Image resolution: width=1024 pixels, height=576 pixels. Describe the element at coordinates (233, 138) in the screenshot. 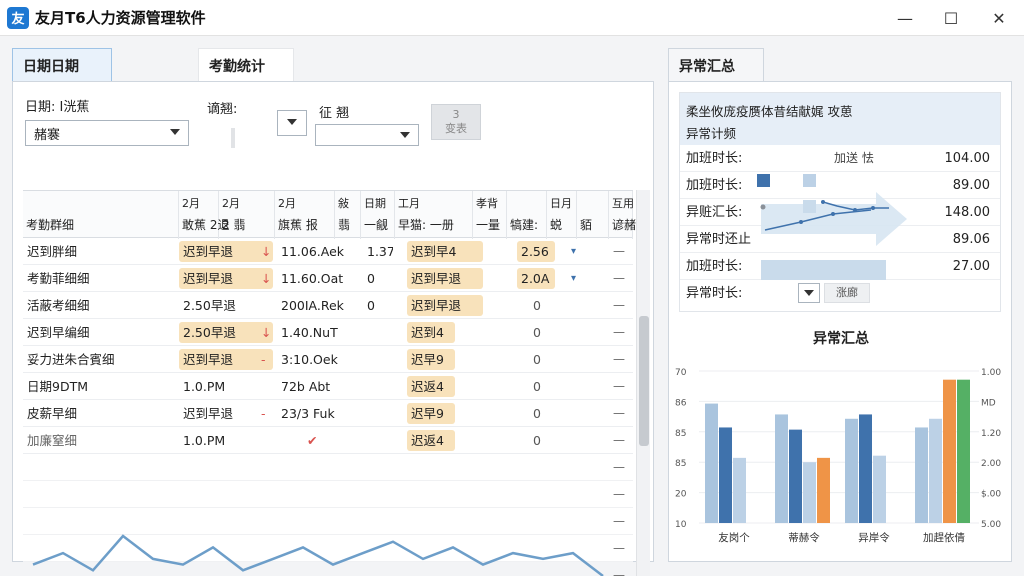

I see `query-field` at that location.